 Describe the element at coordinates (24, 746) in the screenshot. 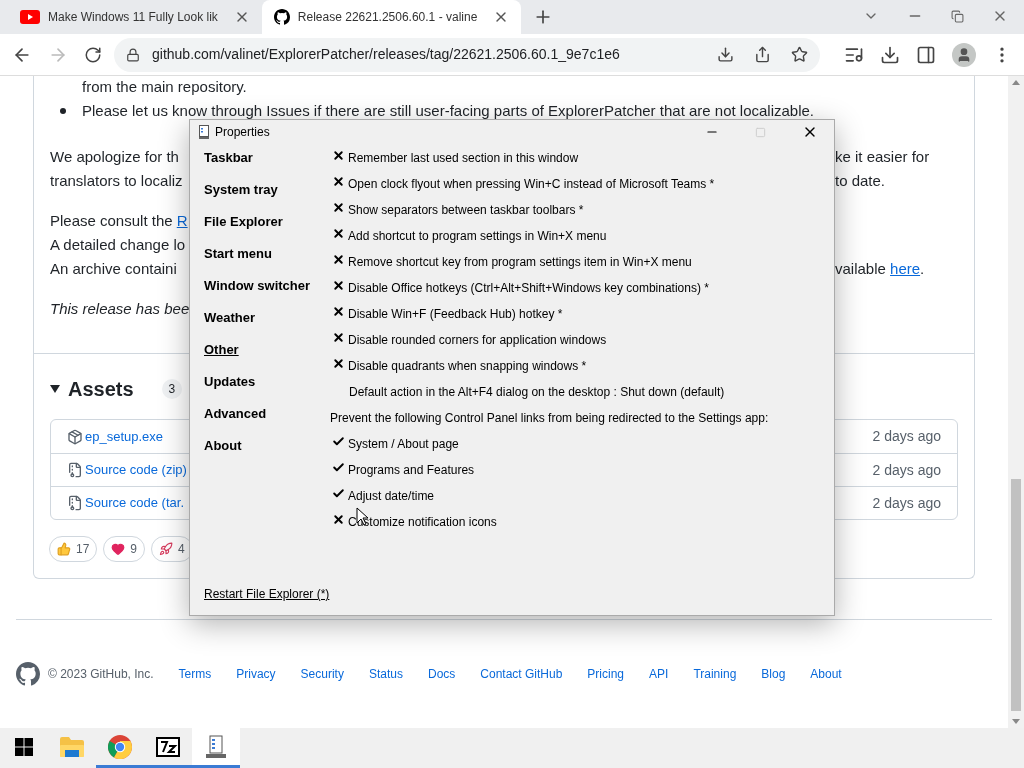

I see `windows-logo-icon` at that location.